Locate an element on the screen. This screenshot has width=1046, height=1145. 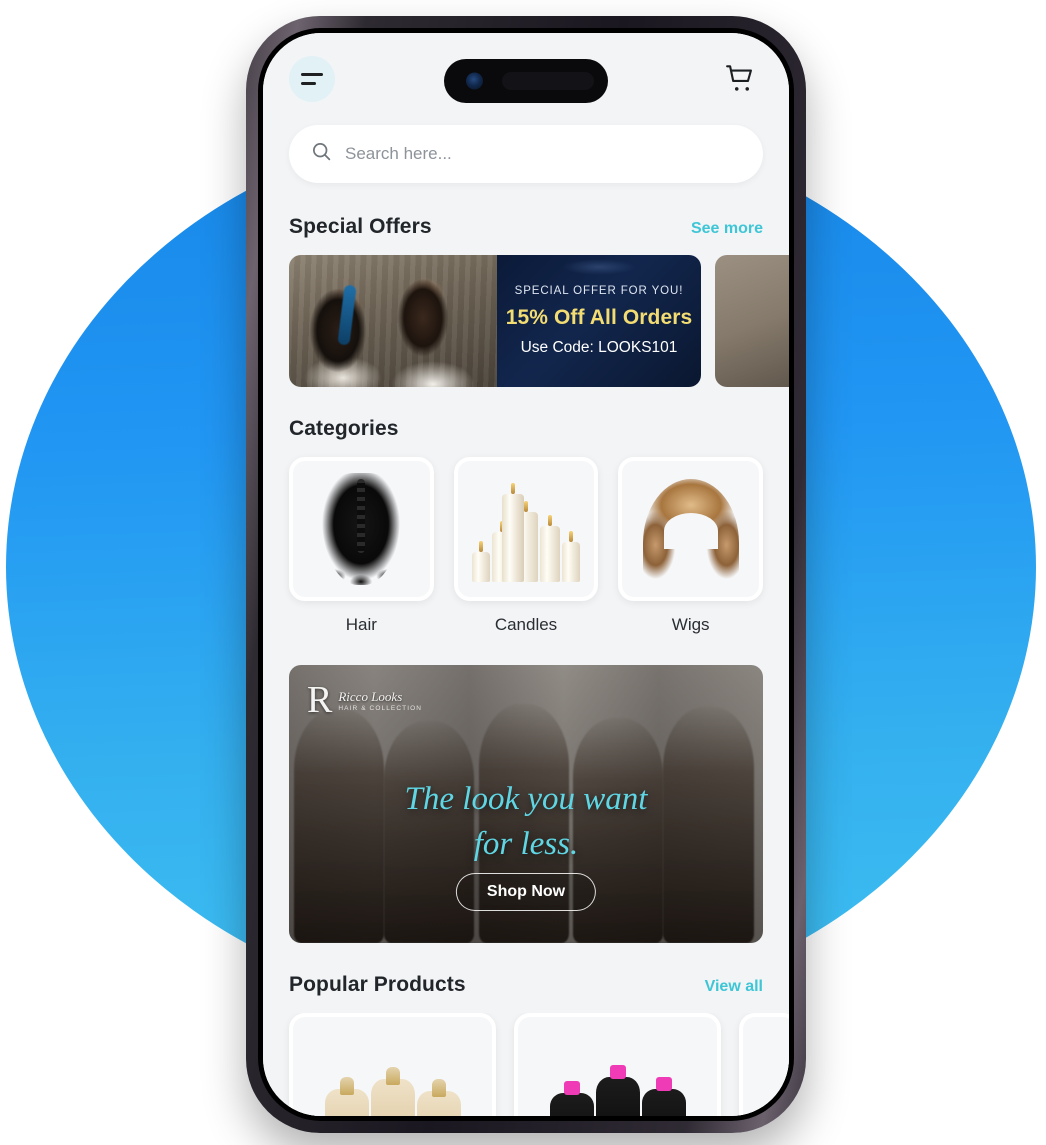
special-offers-title: Special Offers is located at coordinates (360, 226).